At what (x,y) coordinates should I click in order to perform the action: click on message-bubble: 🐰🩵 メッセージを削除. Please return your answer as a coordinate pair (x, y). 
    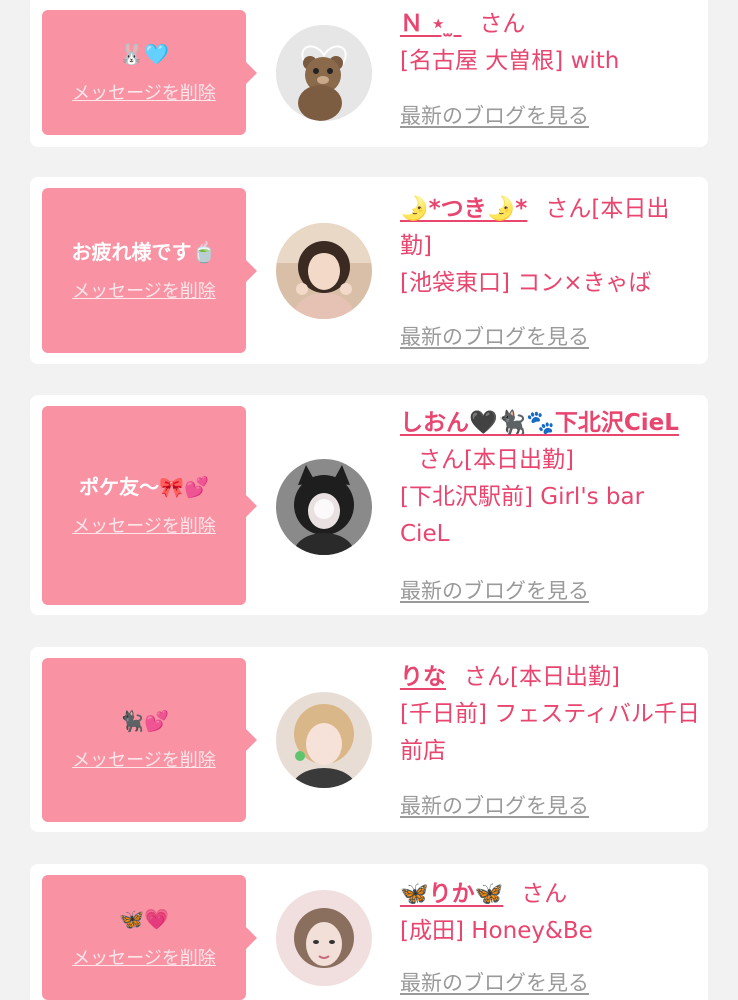
    Looking at the image, I should click on (144, 72).